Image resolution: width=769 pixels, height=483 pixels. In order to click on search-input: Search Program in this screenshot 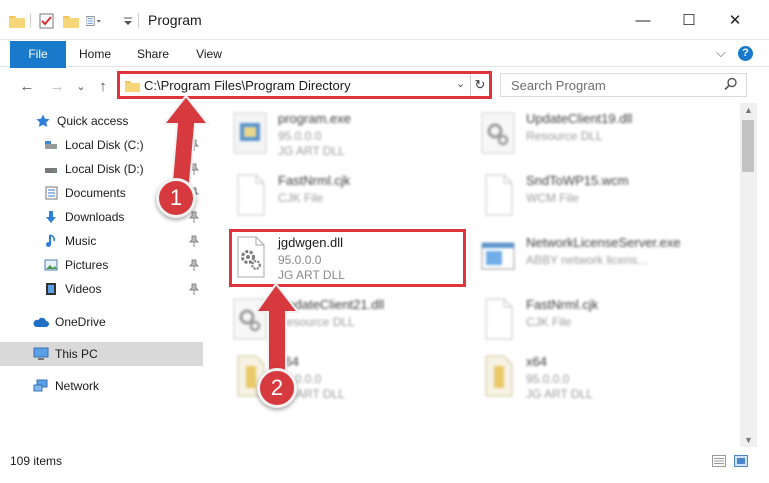, I will do `click(623, 85)`.